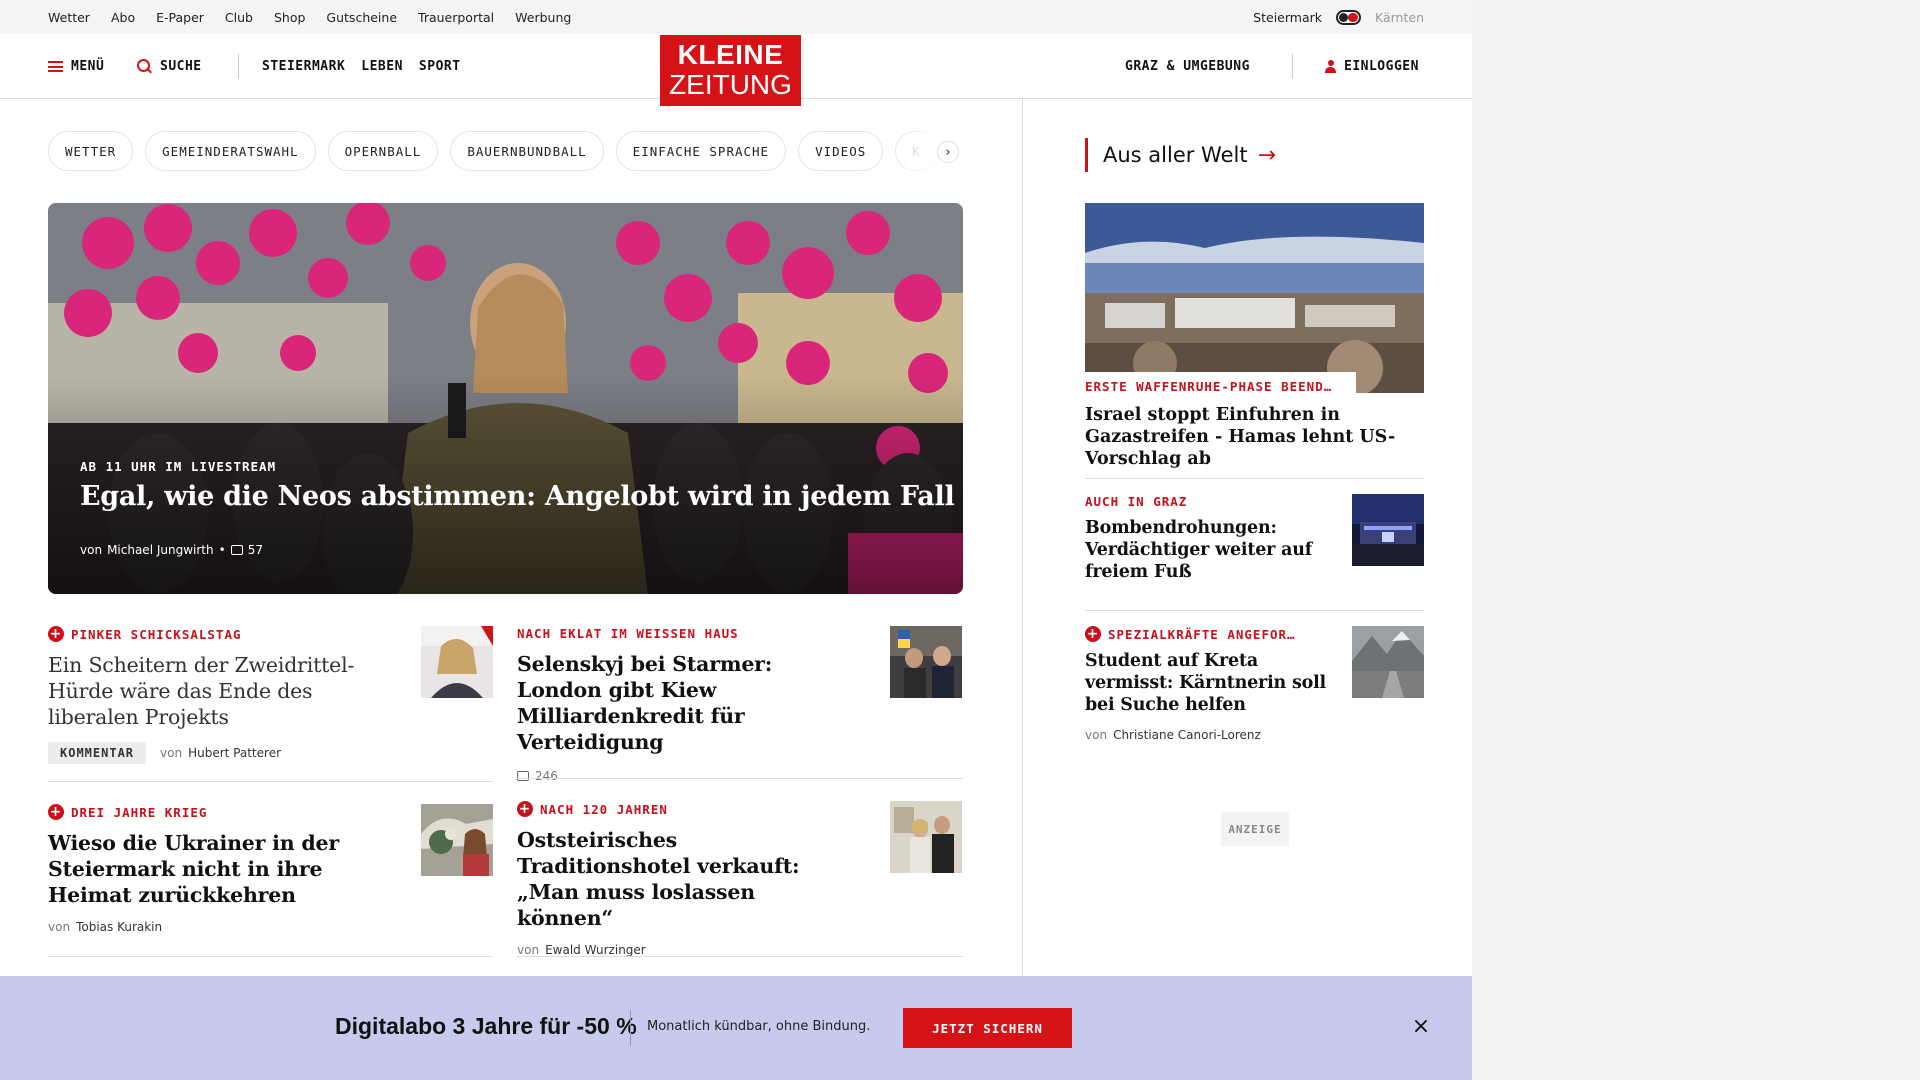 This screenshot has width=1920, height=1080. I want to click on card-meta: von Tobias Kurakin, so click(270, 927).